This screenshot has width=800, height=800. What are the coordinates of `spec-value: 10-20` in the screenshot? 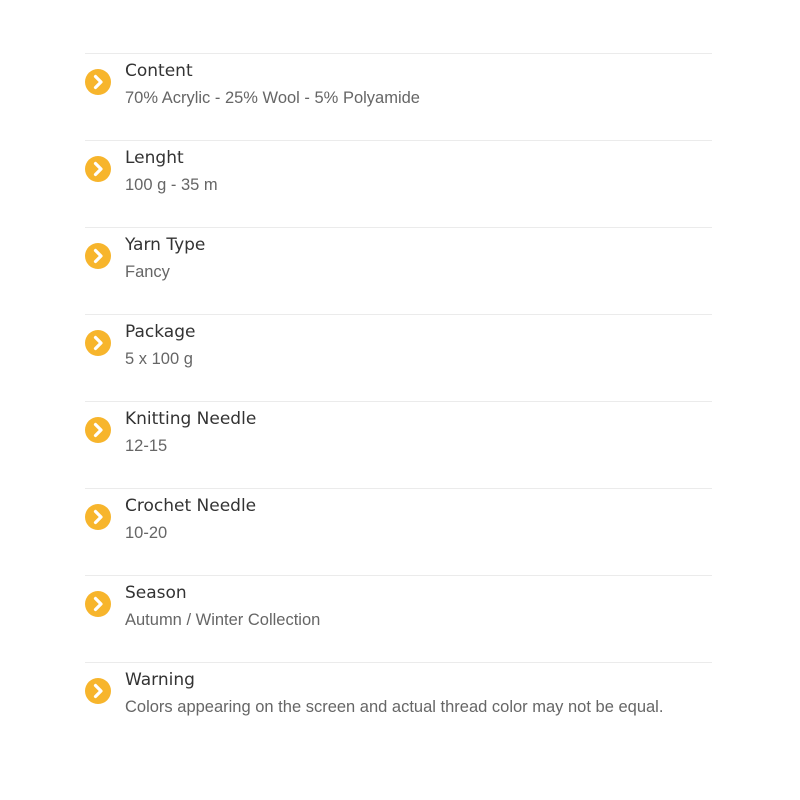 It's located at (146, 533).